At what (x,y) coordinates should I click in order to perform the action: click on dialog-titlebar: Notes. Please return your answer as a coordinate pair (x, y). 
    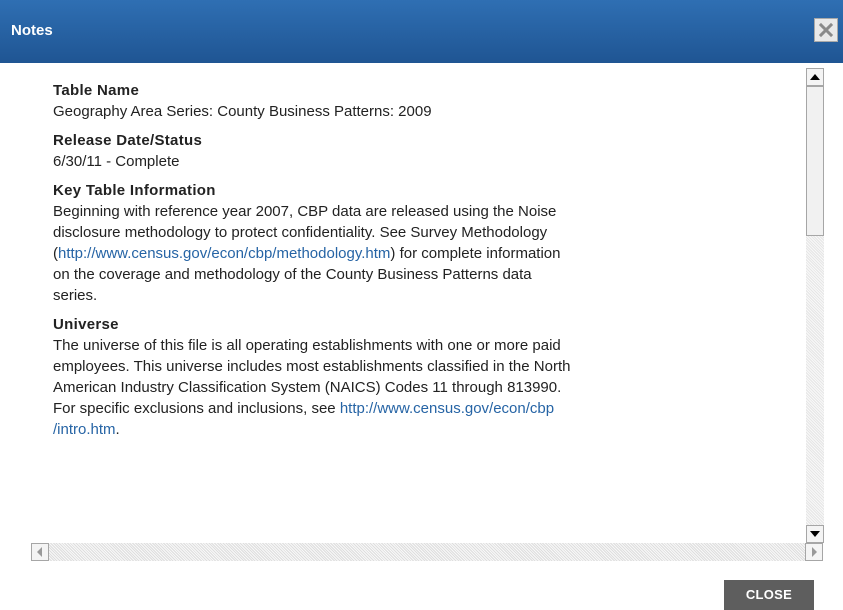
    Looking at the image, I should click on (421, 31).